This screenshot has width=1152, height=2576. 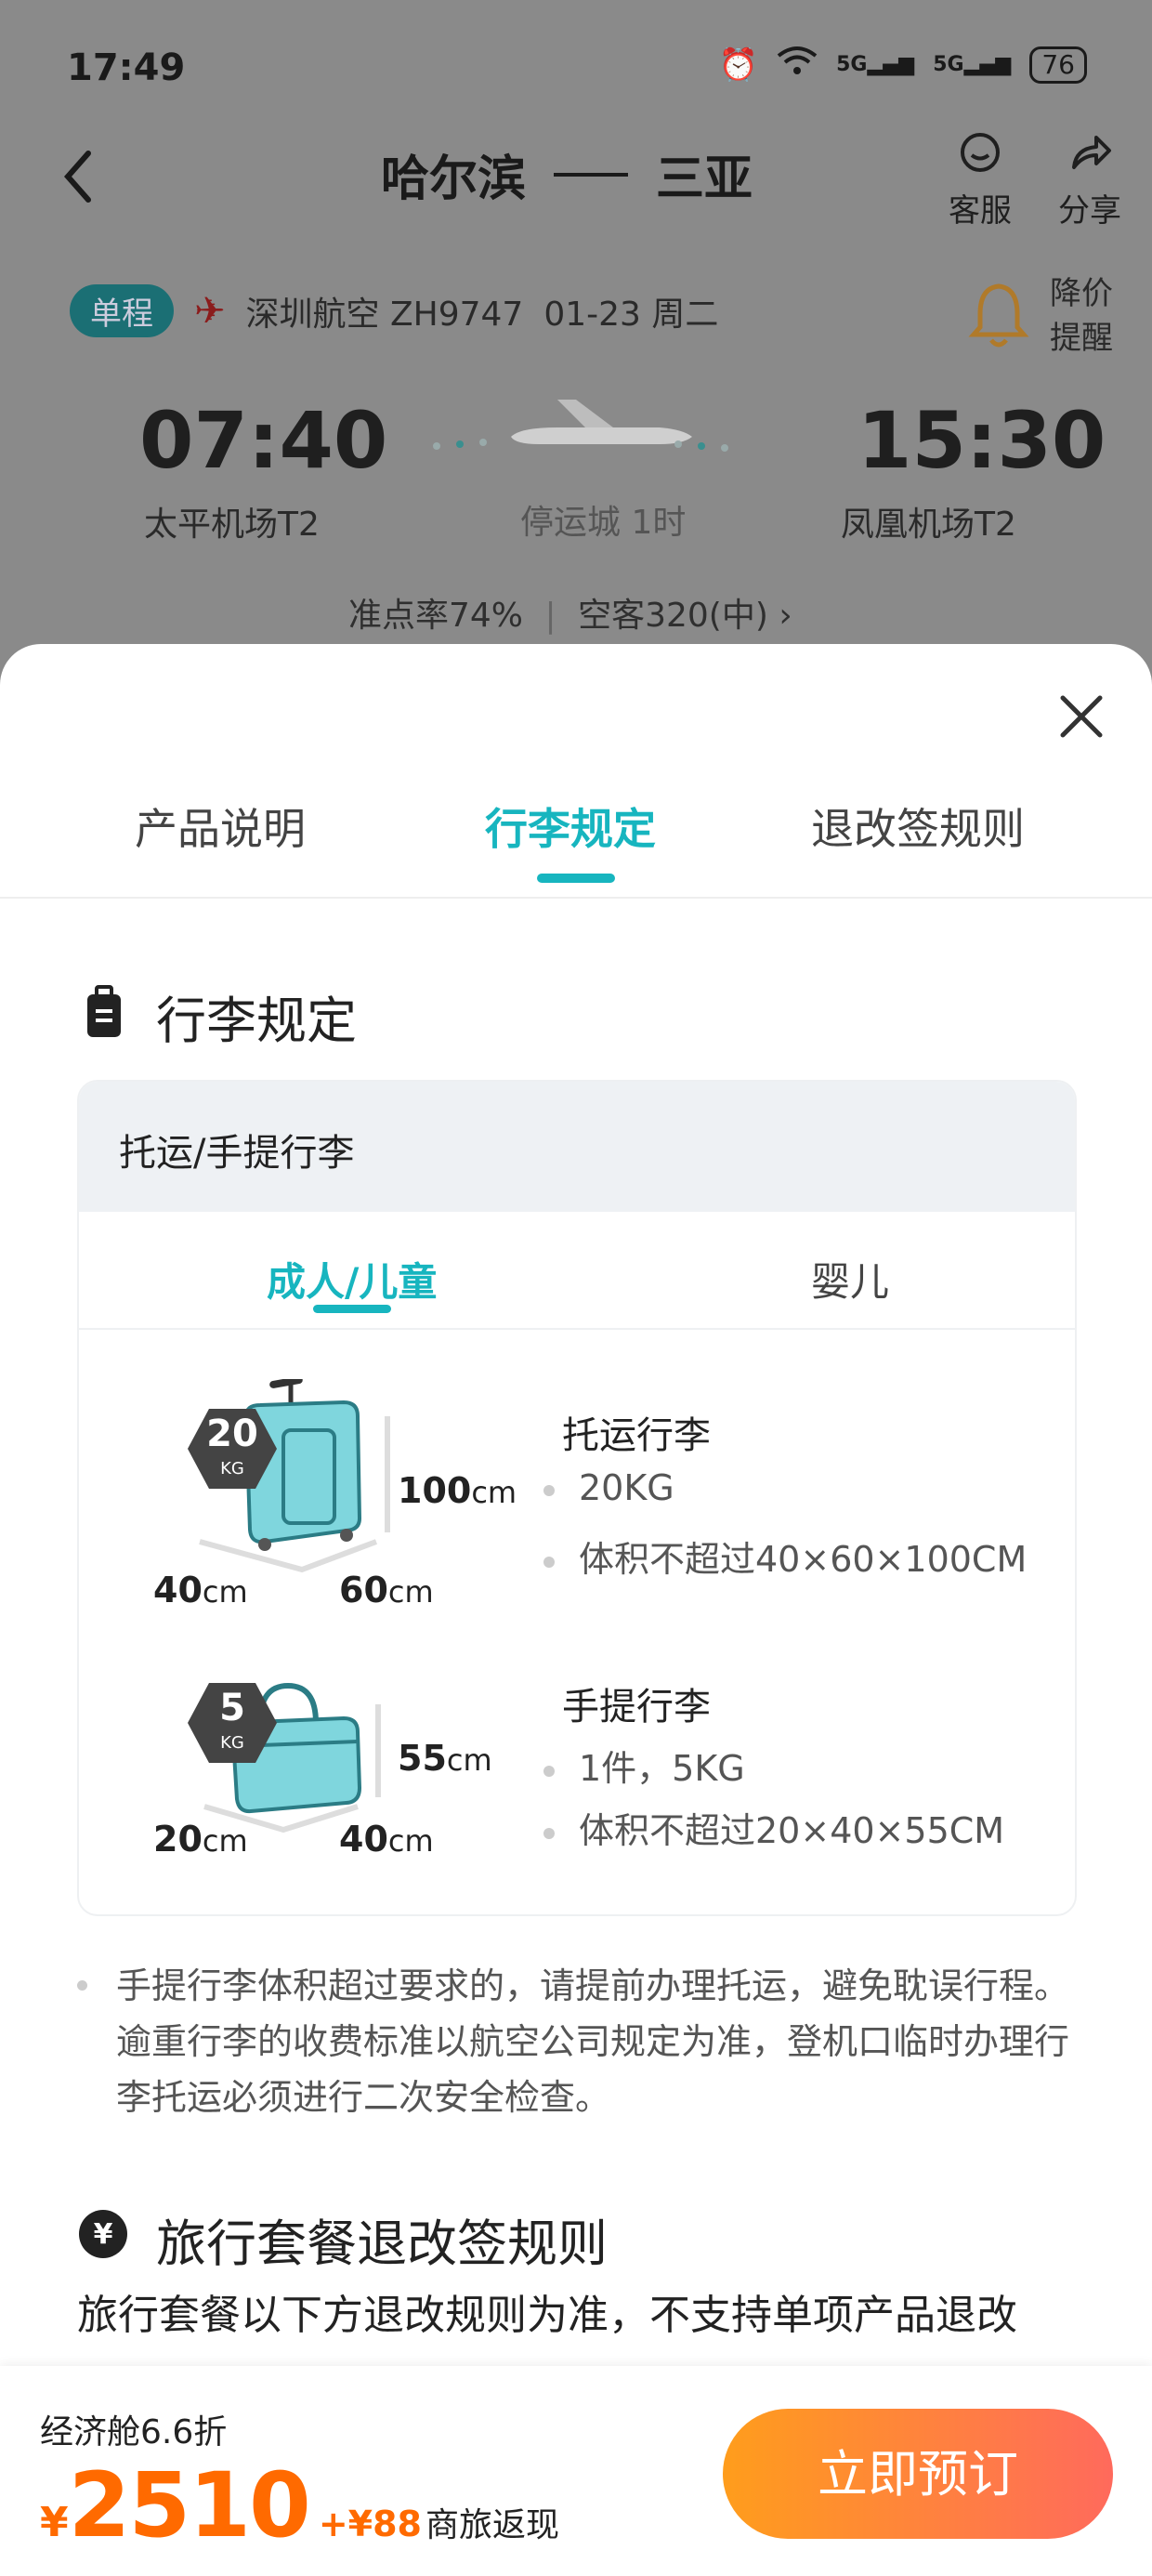 I want to click on customer-service-label: 客服, so click(x=980, y=211).